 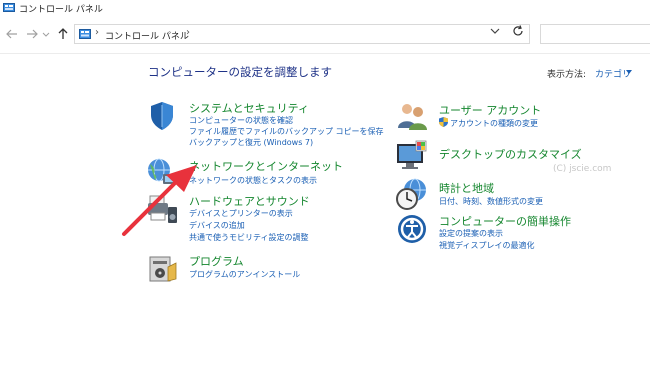 I want to click on back-arrow-icon, so click(x=12, y=34).